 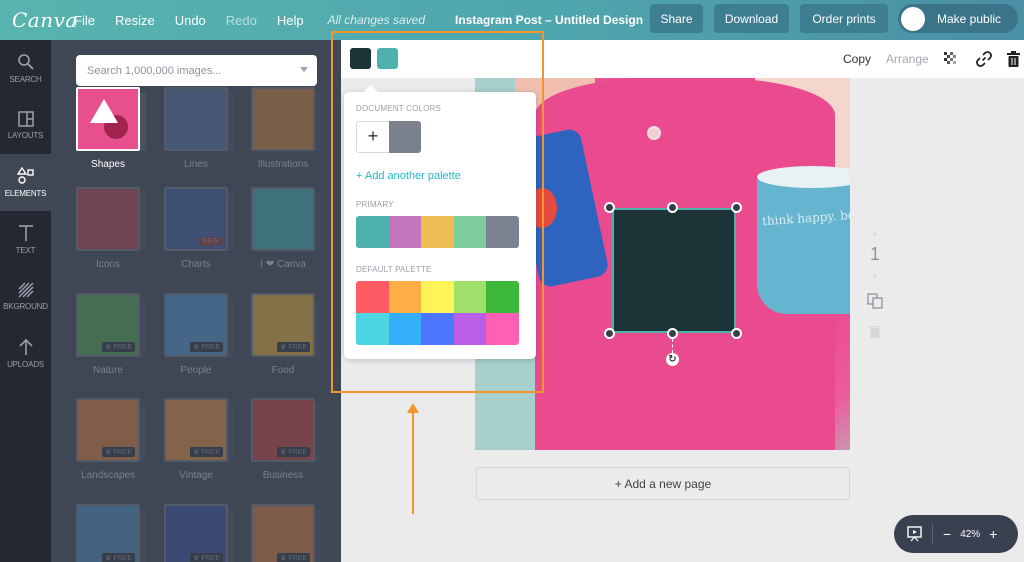 I want to click on element-tile-label: Business, so click(x=283, y=475).